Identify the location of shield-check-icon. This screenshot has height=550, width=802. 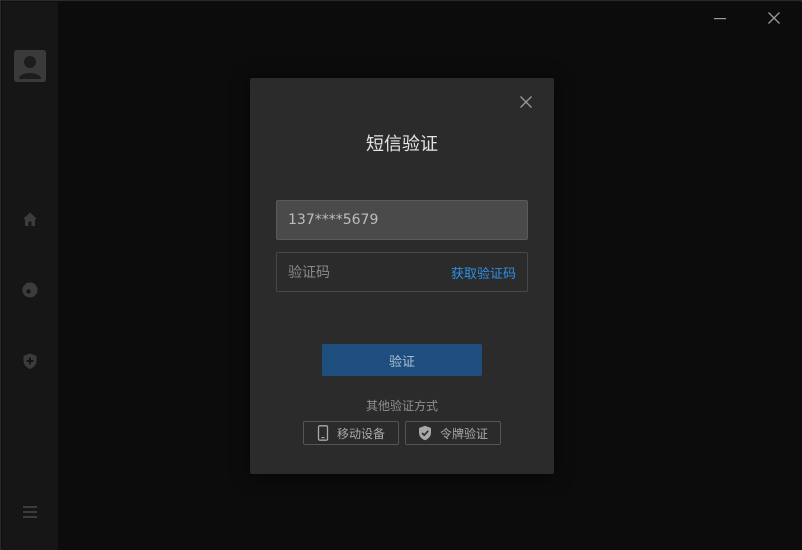
(424, 433).